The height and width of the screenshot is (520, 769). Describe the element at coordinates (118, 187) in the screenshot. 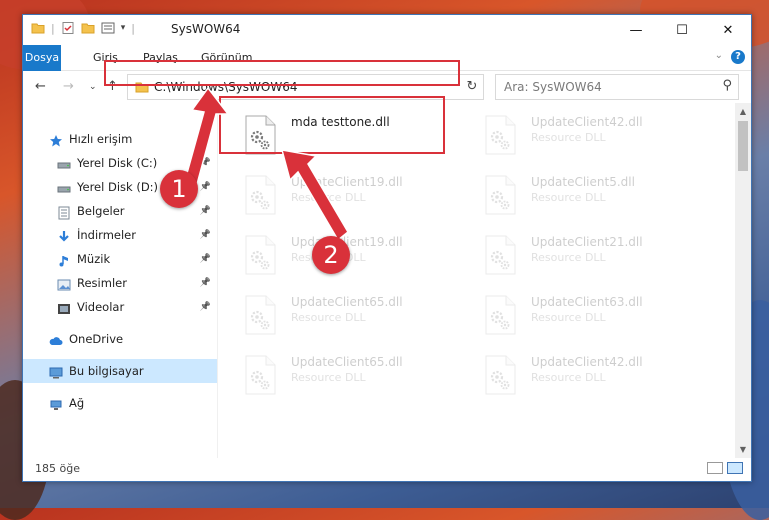

I see `sidebar-item-label: Yerel Disk (D:)` at that location.